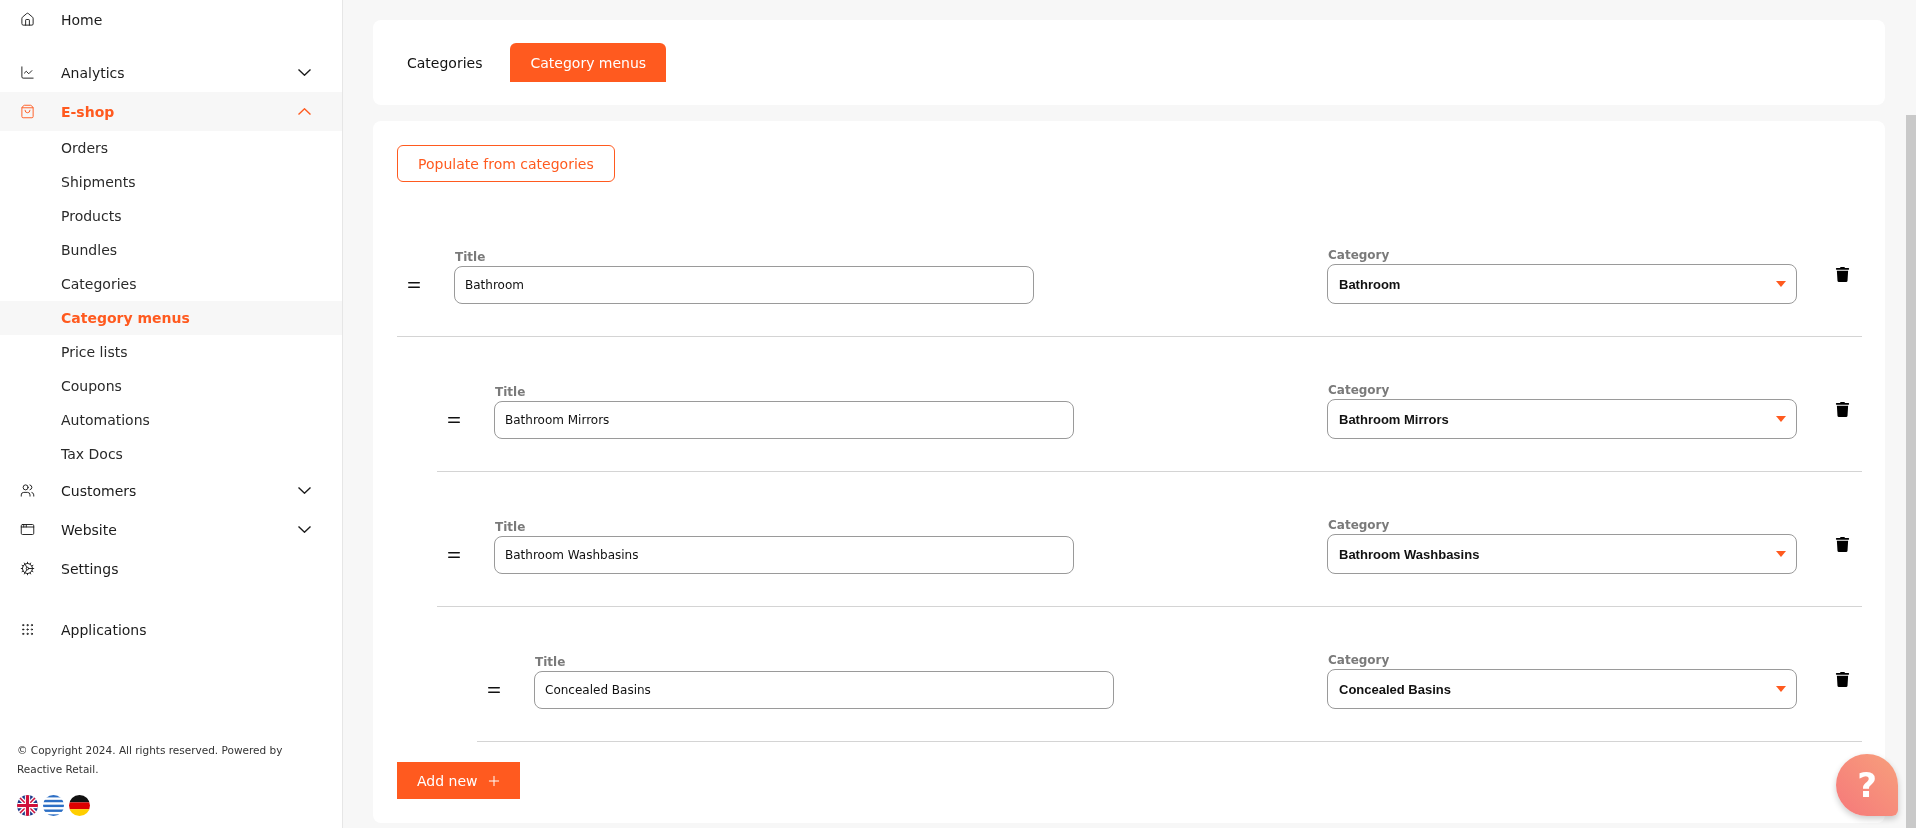 This screenshot has width=1916, height=828. What do you see at coordinates (744, 285) in the screenshot?
I see `title-input: Bathroom` at bounding box center [744, 285].